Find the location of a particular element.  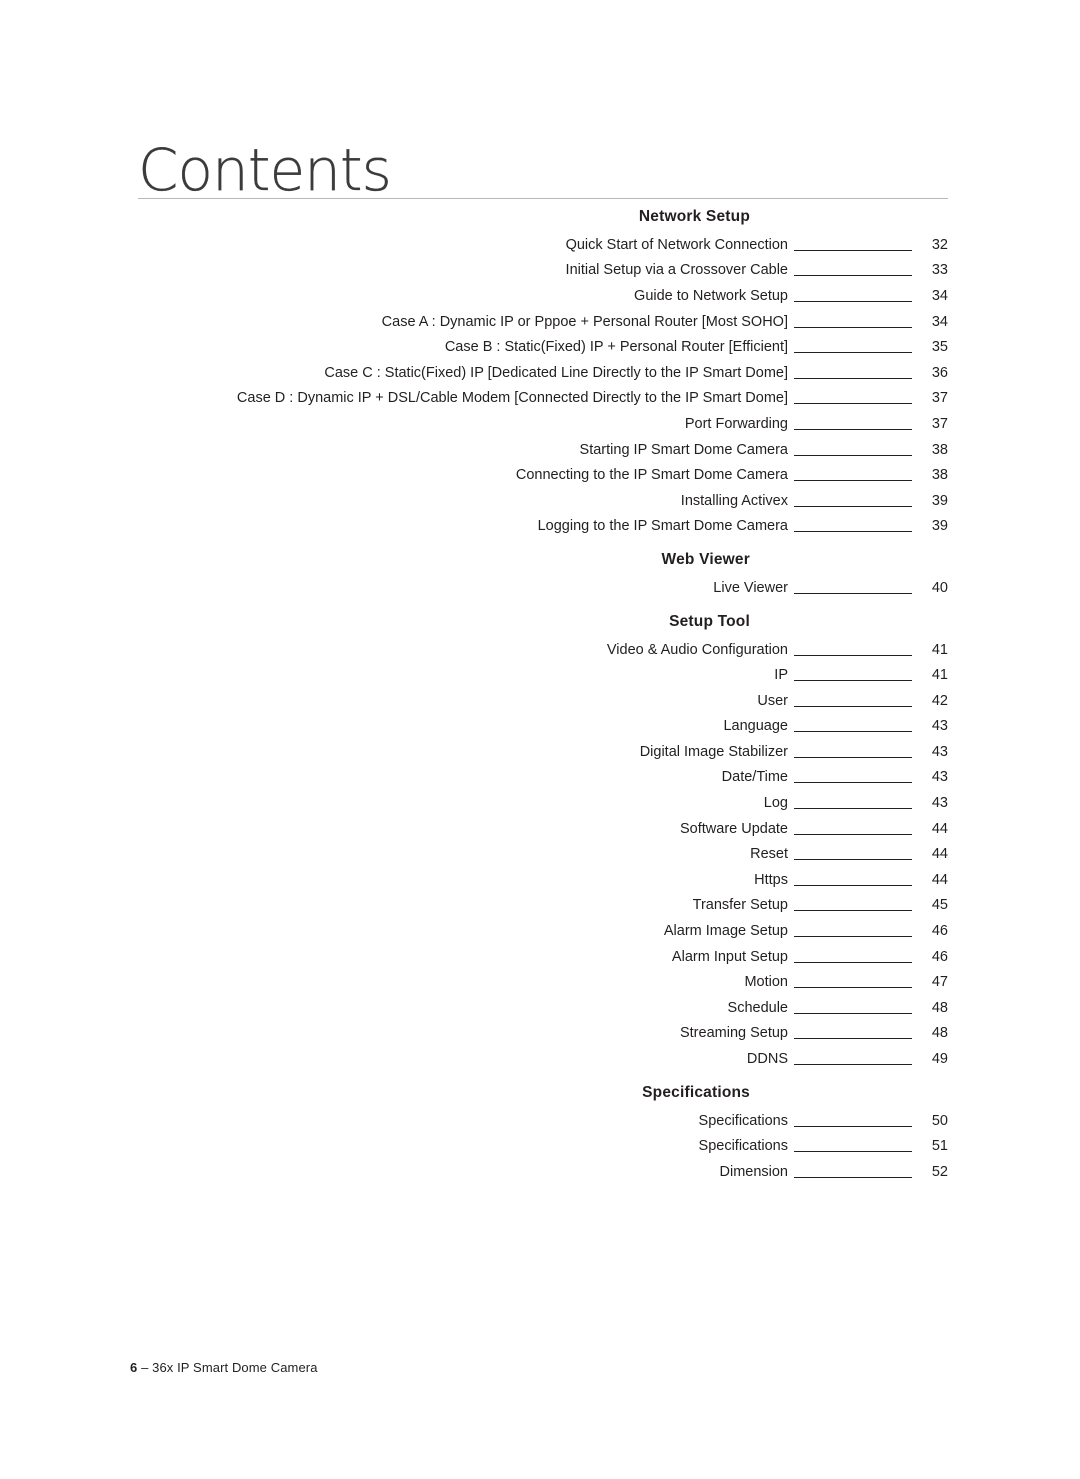

toc-entry-page-number: 38 is located at coordinates (939, 475).